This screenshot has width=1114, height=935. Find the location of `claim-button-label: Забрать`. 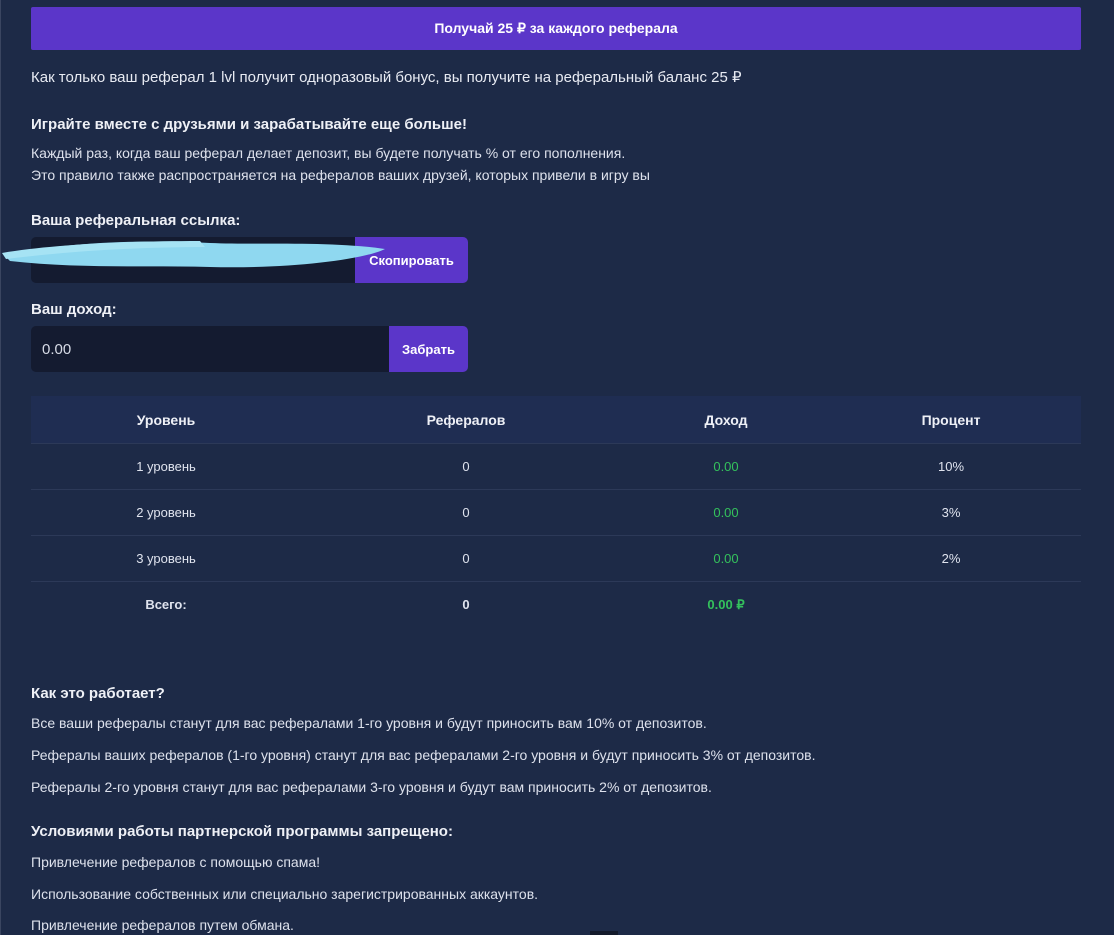

claim-button-label: Забрать is located at coordinates (428, 349).